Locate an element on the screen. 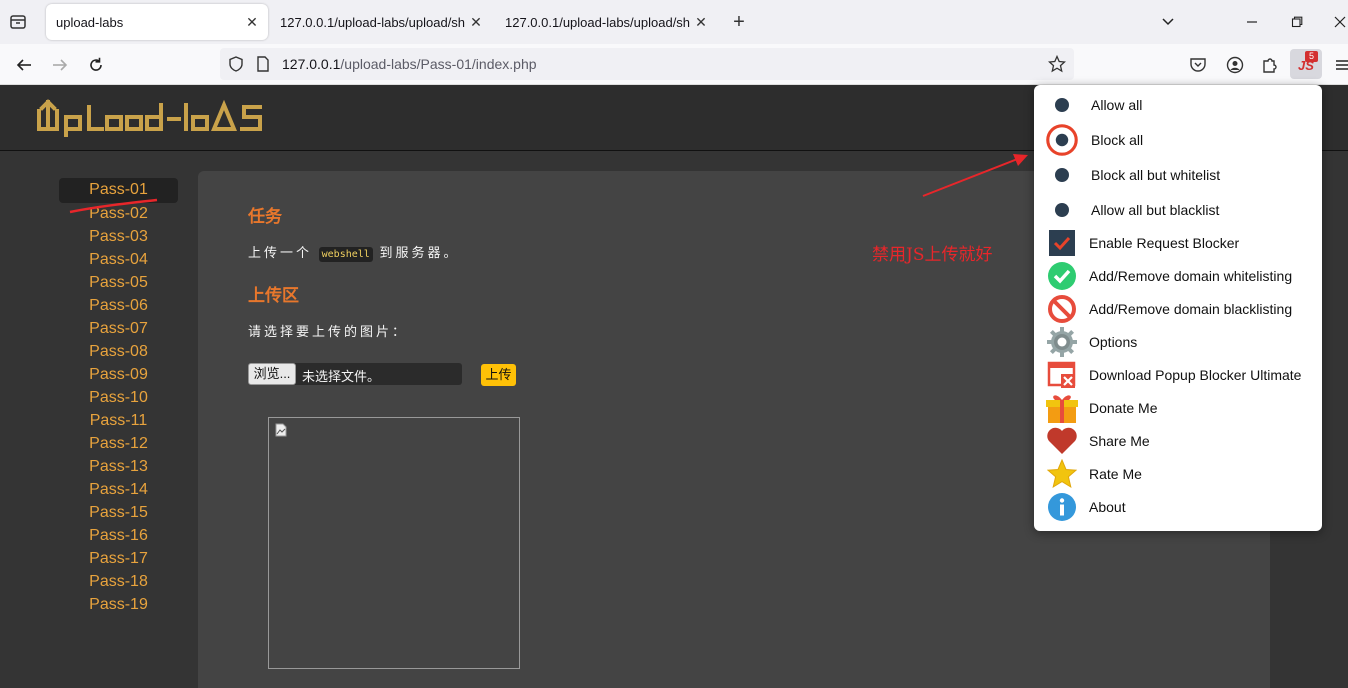 Image resolution: width=1348 pixels, height=688 pixels. download-popup-blocker-option: Download Popup Blocker Ultimate is located at coordinates (1178, 375).